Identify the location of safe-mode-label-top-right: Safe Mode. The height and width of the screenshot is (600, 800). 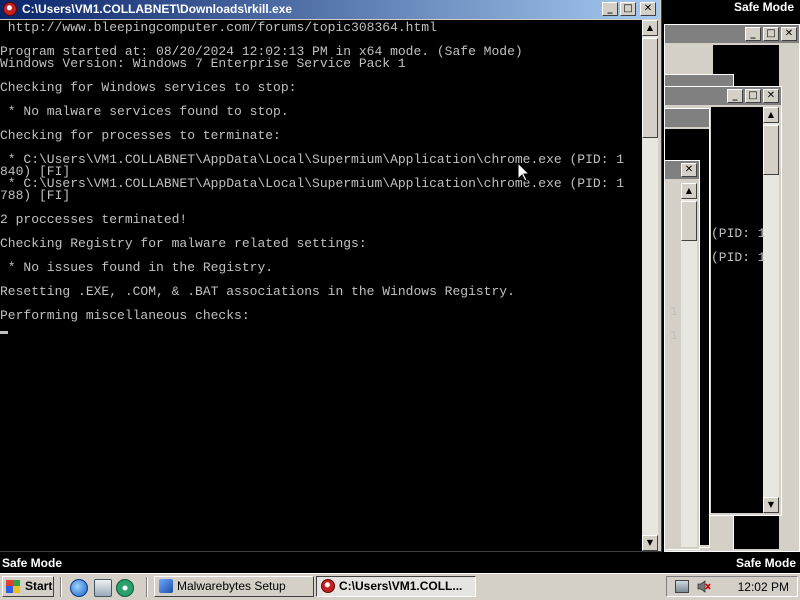
(763, 7).